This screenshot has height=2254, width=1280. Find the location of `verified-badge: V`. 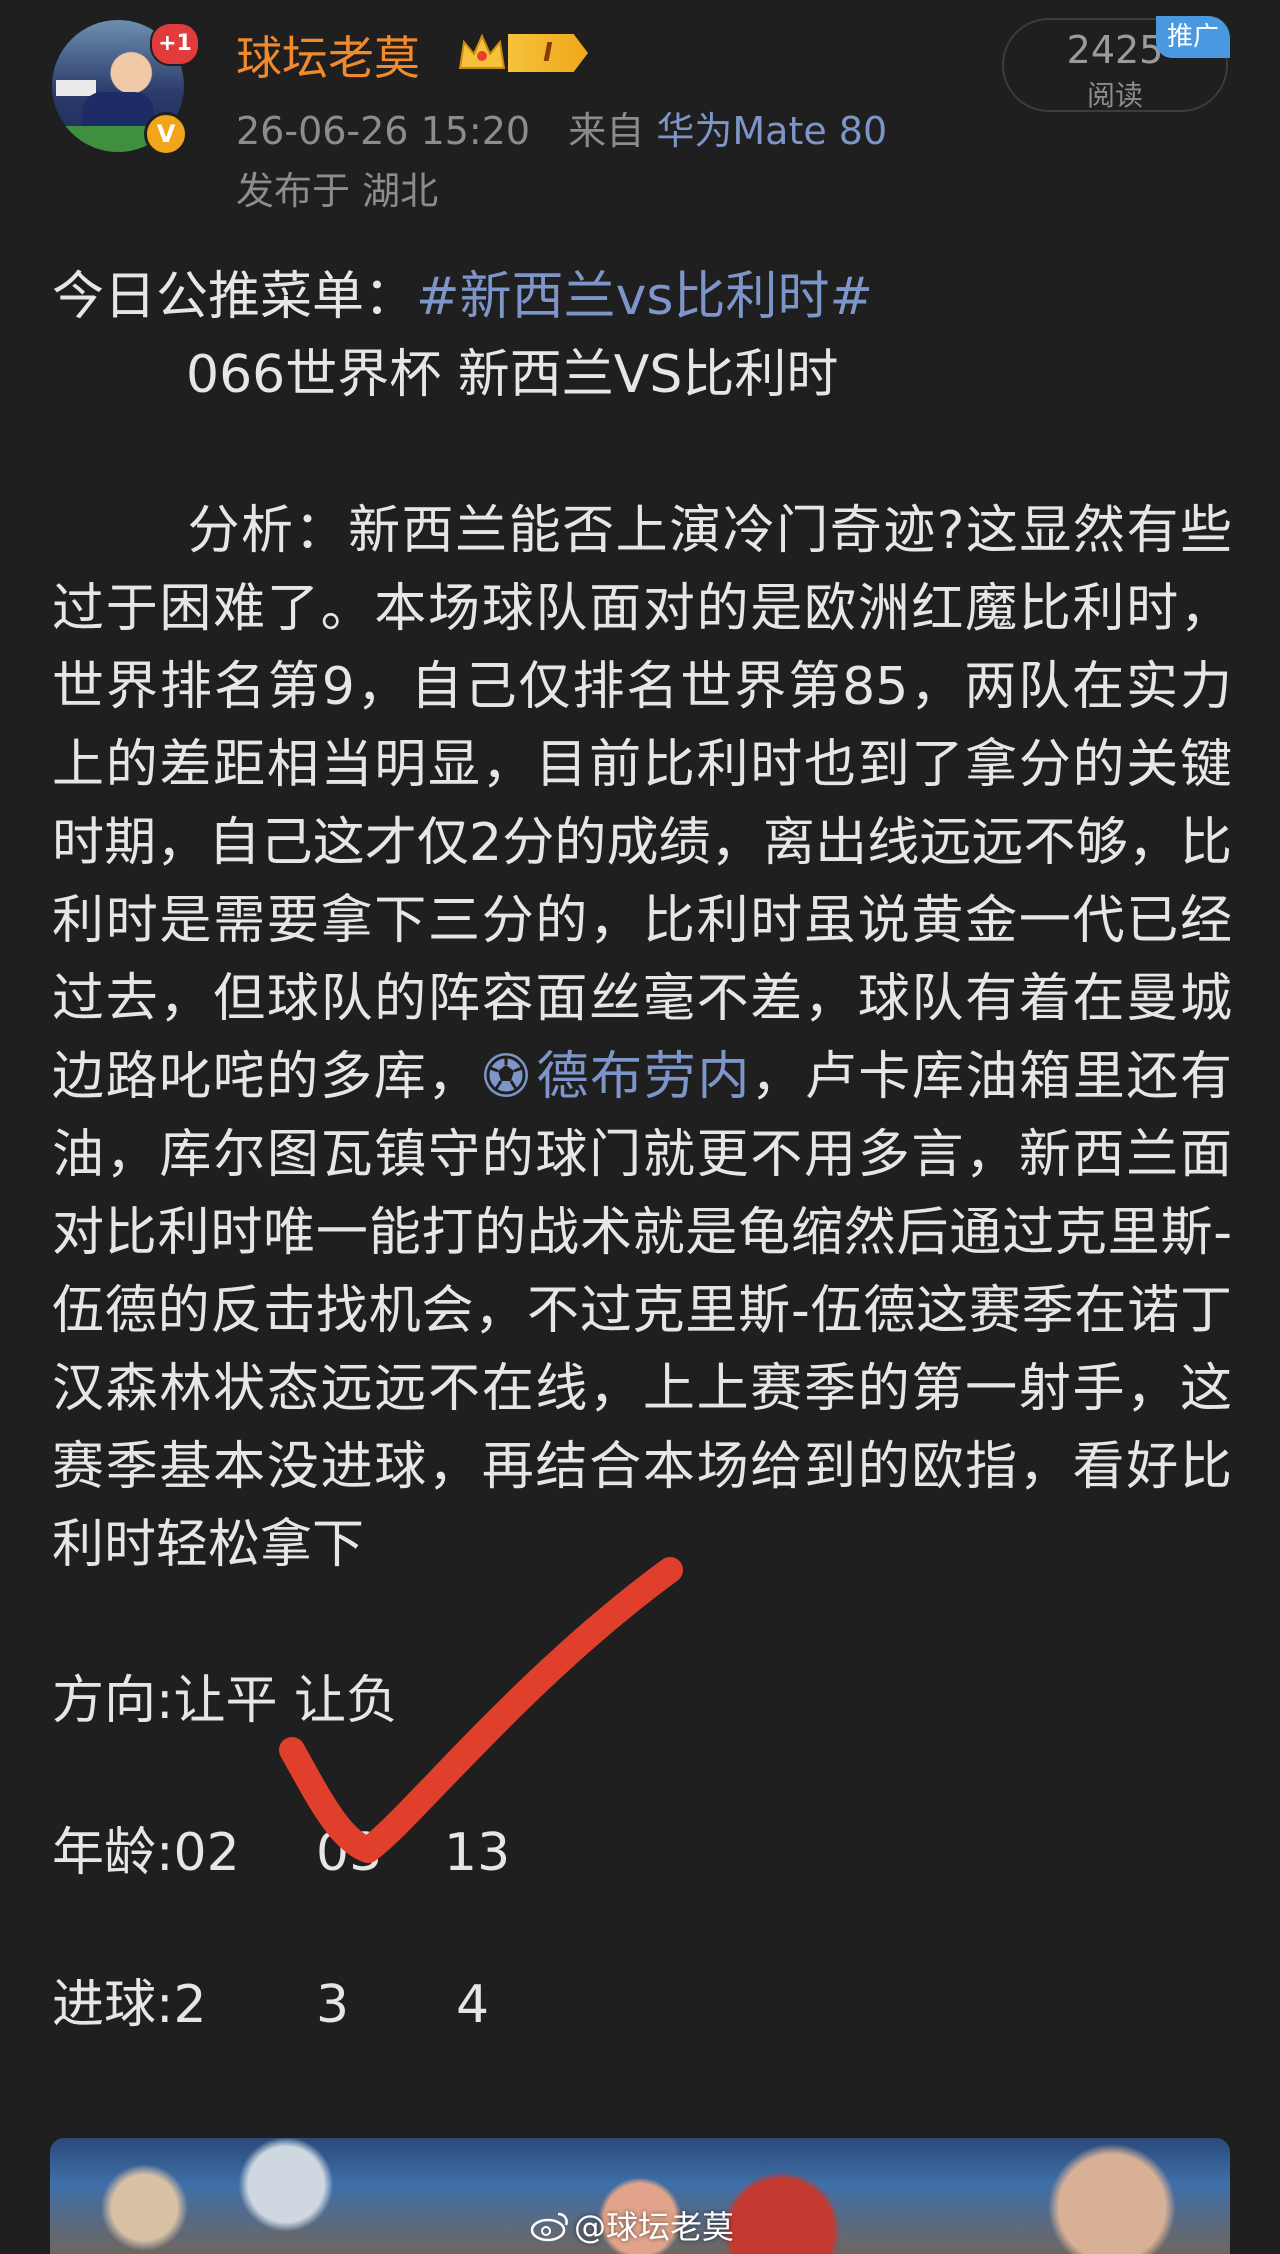

verified-badge: V is located at coordinates (166, 134).